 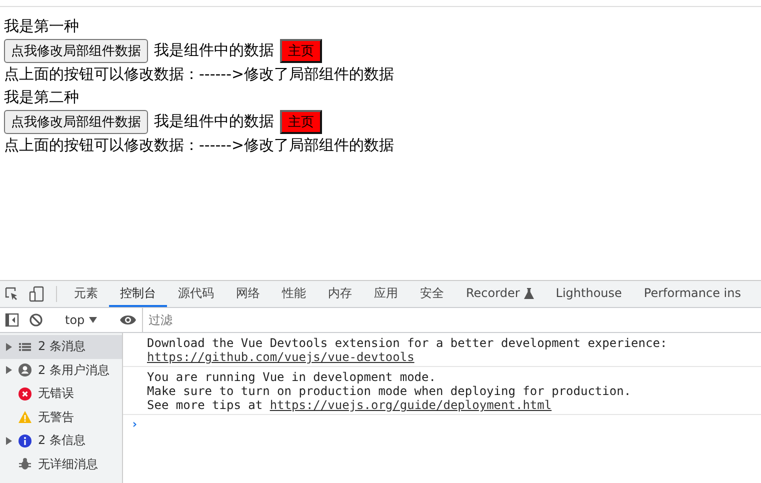 I want to click on warning-icon, so click(x=25, y=417).